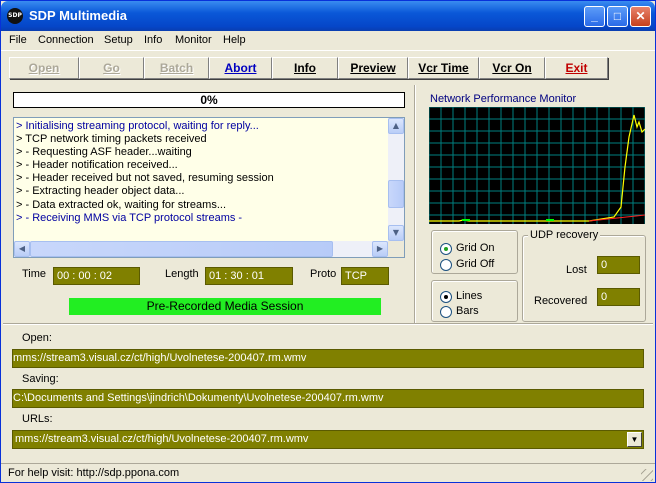 This screenshot has height=483, width=656. Describe the element at coordinates (328, 16) in the screenshot. I see `title-bar: SDP SDP Multimedia _ □ ✕` at that location.